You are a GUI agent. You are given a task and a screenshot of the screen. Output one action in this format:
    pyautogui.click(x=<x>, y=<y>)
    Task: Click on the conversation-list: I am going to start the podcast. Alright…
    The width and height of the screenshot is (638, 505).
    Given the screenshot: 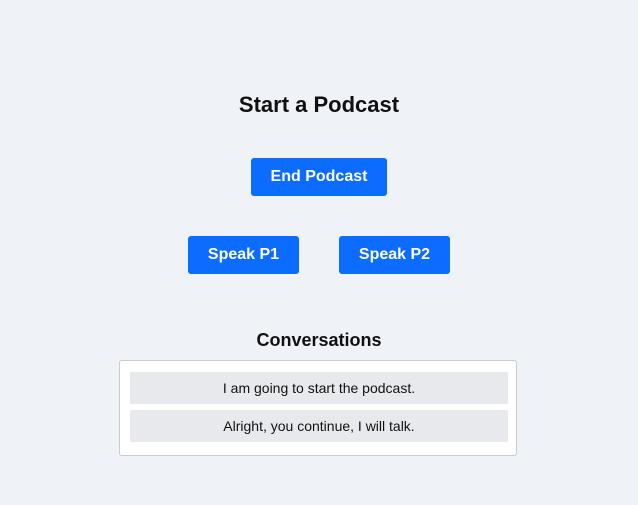 What is the action you would take?
    pyautogui.click(x=318, y=408)
    